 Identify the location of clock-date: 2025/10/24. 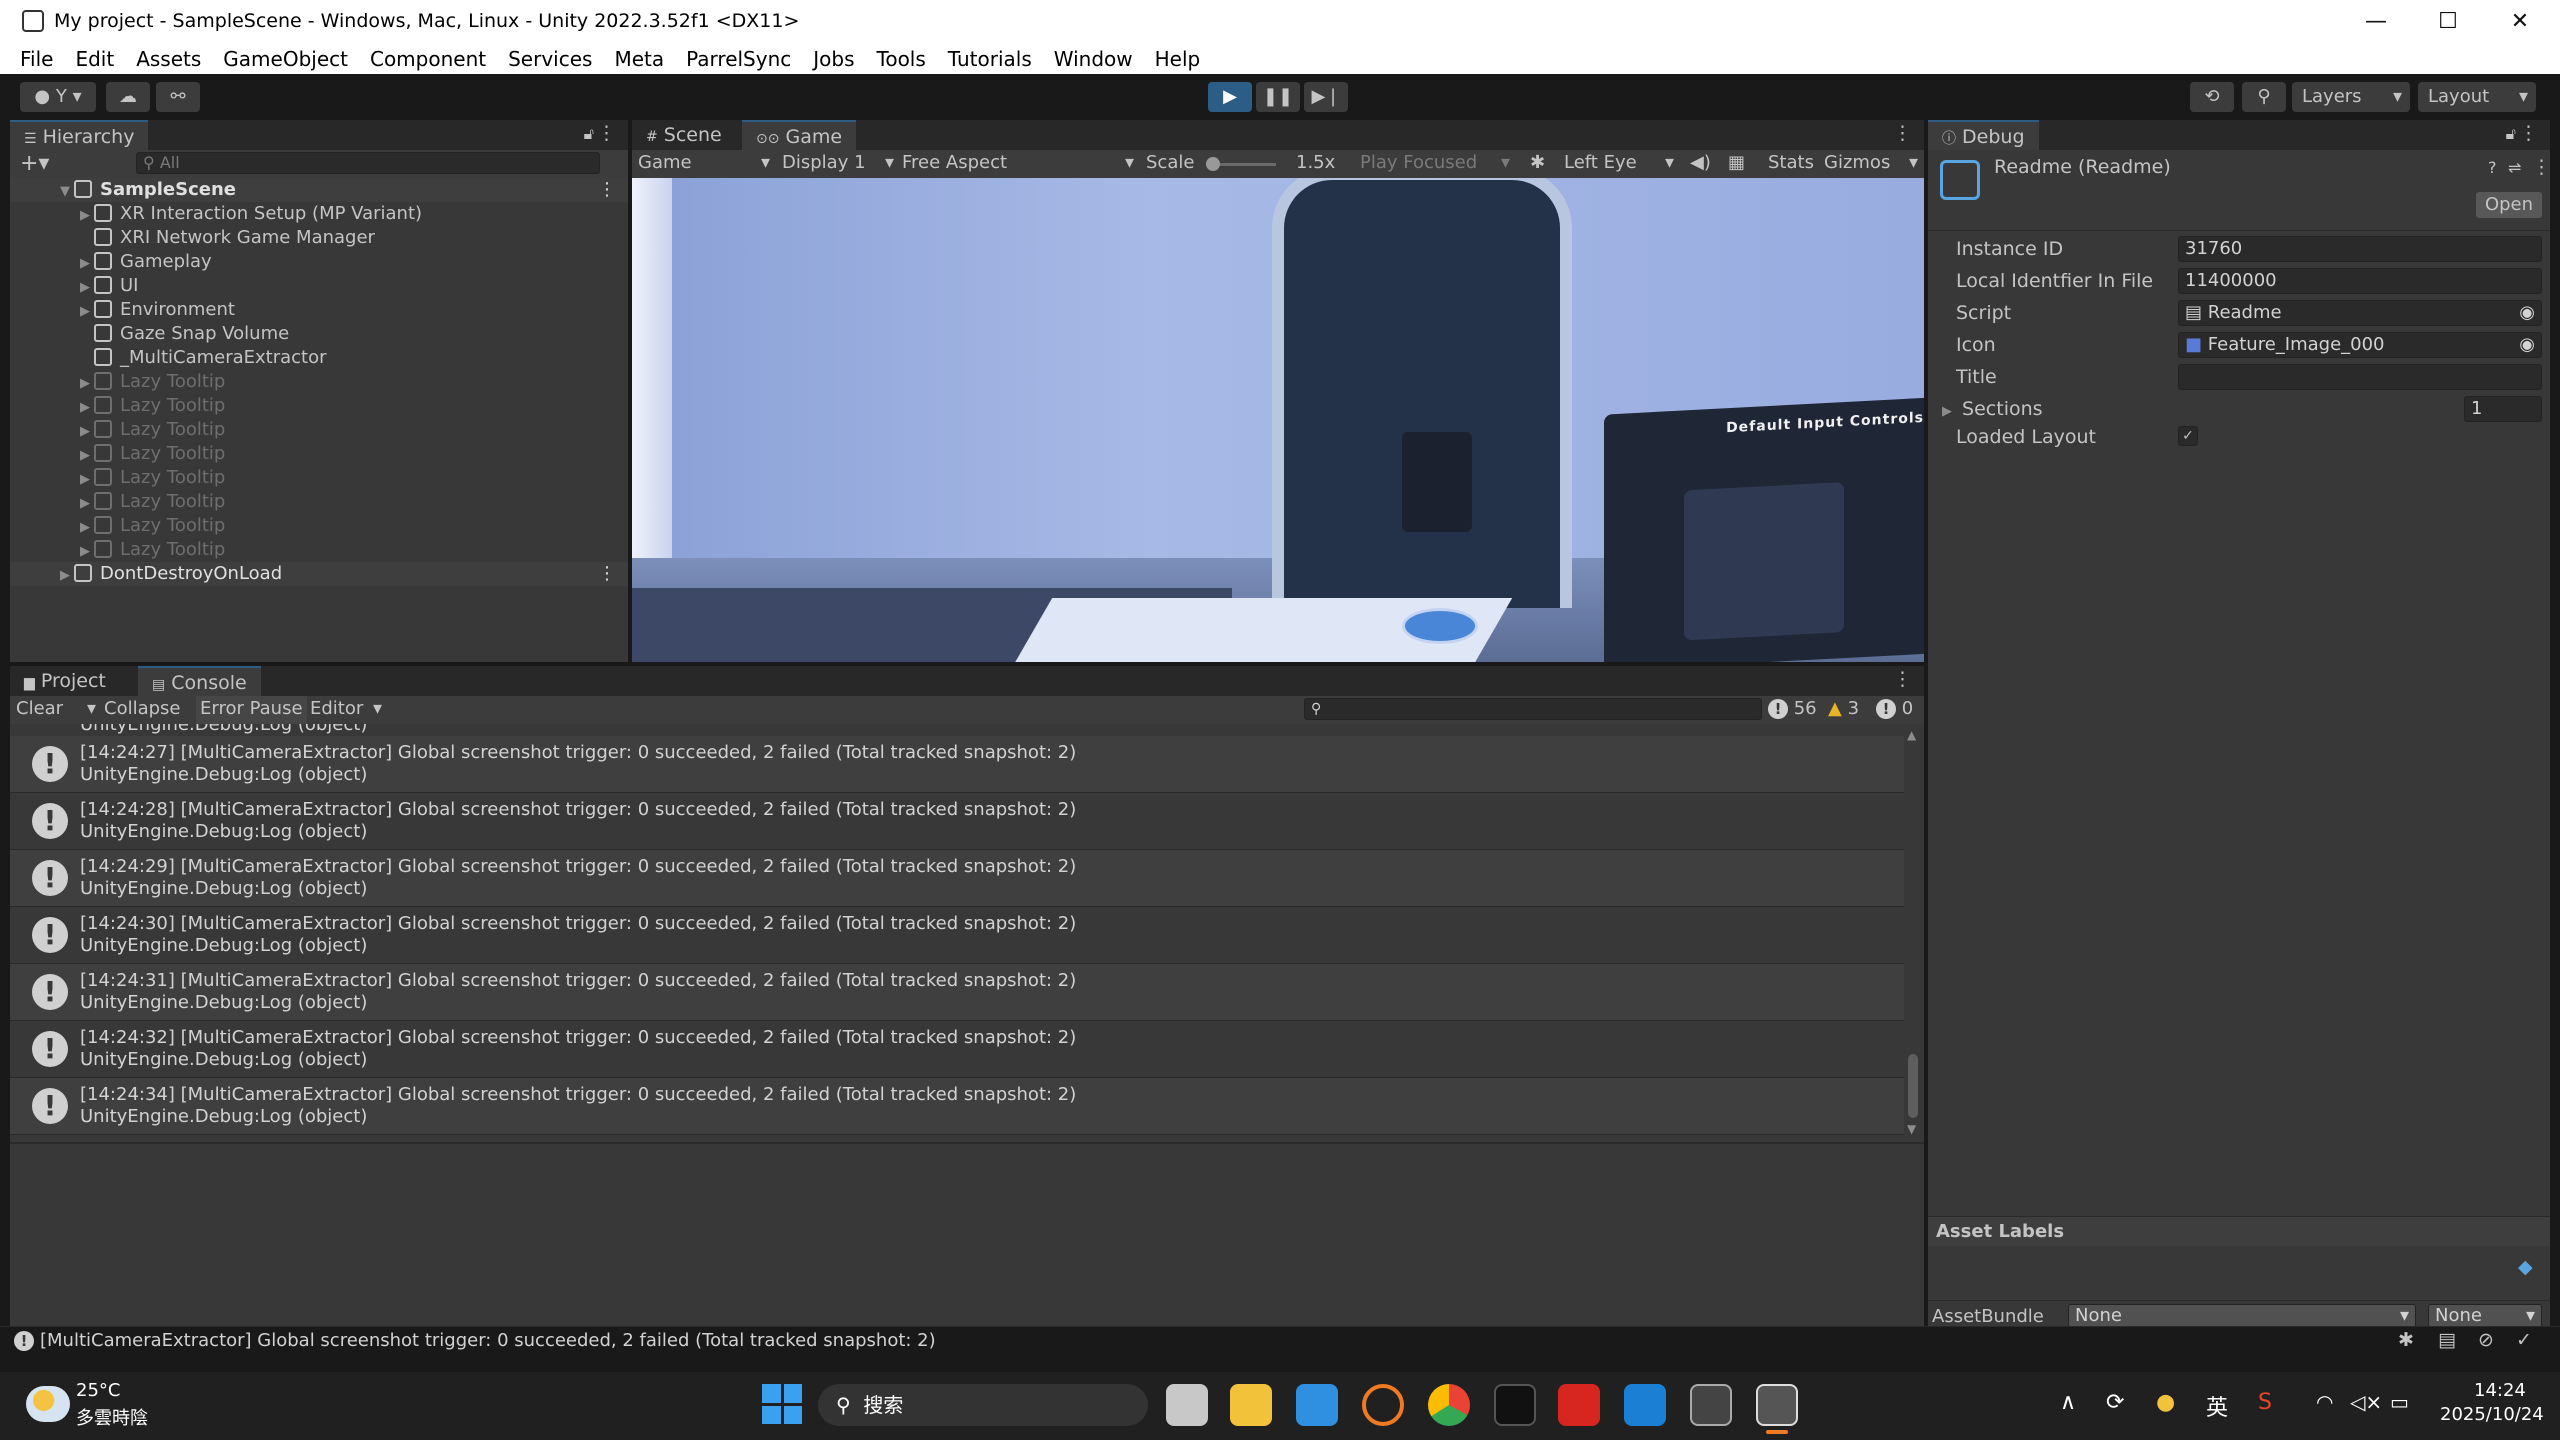
(2492, 1414).